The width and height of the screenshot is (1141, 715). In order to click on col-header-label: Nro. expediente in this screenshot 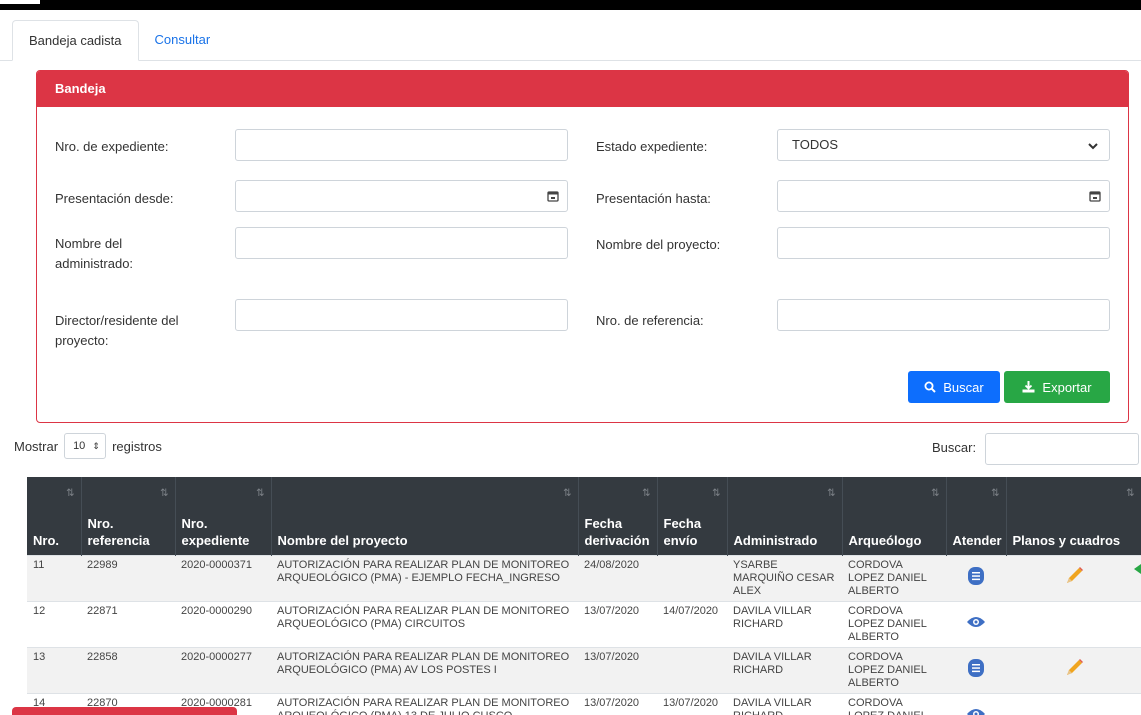, I will do `click(215, 531)`.